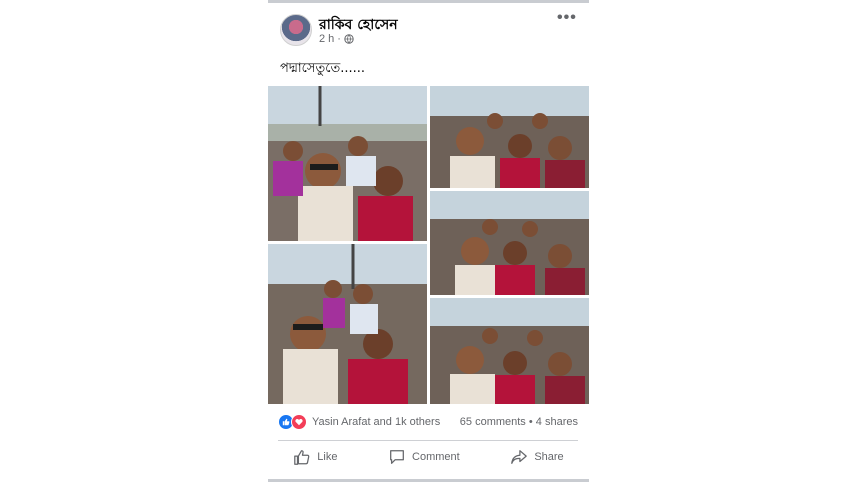 The image size is (857, 482). Describe the element at coordinates (302, 457) in the screenshot. I see `thumbs-up-icon` at that location.